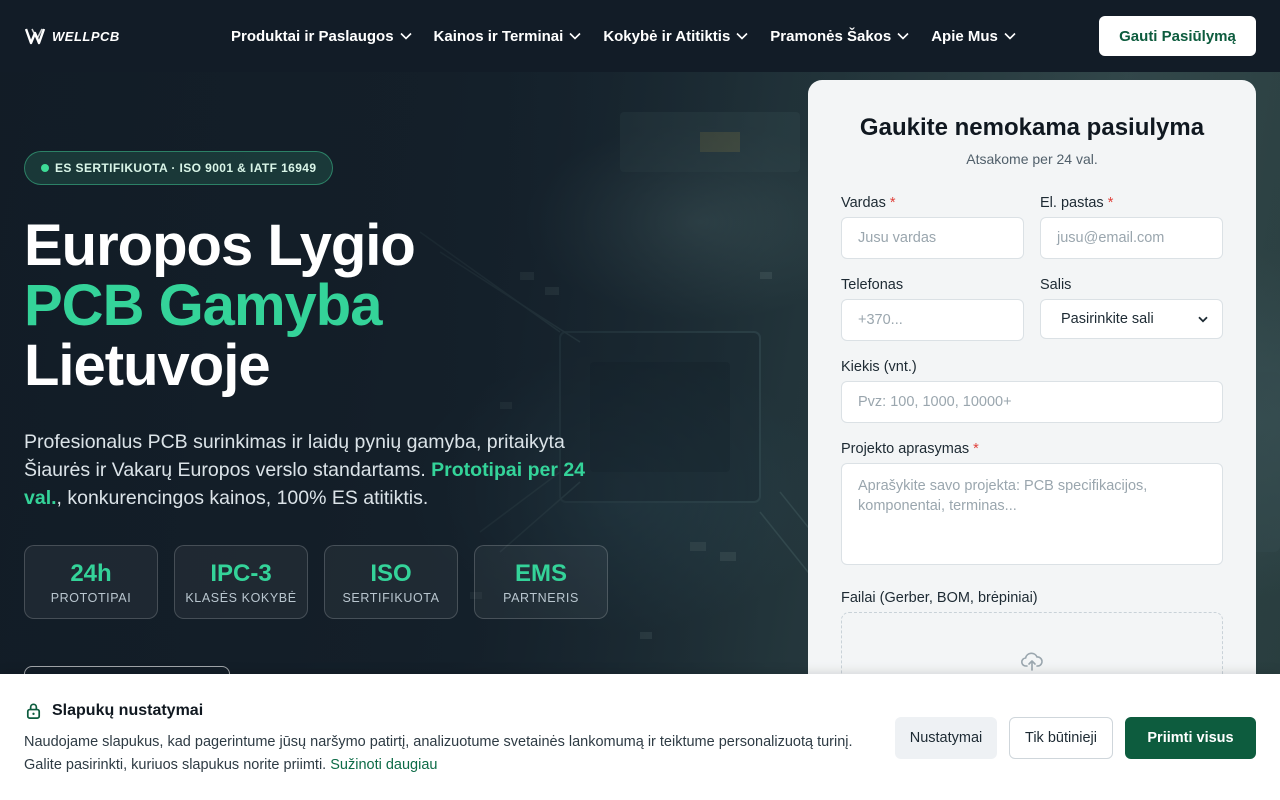  What do you see at coordinates (45, 168) in the screenshot?
I see `badge-dot-icon` at bounding box center [45, 168].